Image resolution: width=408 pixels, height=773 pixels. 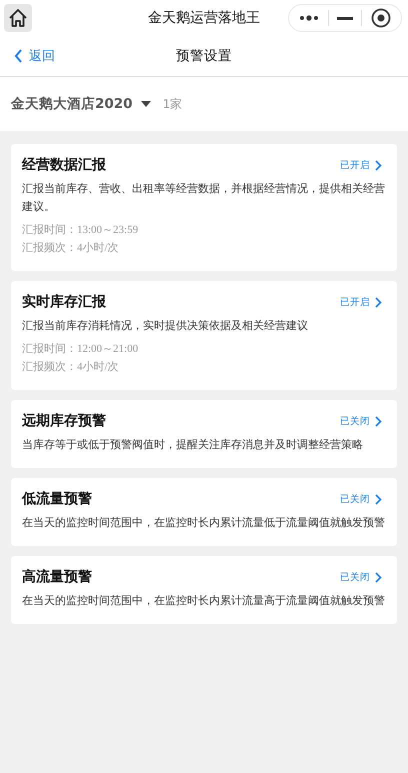 What do you see at coordinates (204, 56) in the screenshot?
I see `page-title: 预警设置` at bounding box center [204, 56].